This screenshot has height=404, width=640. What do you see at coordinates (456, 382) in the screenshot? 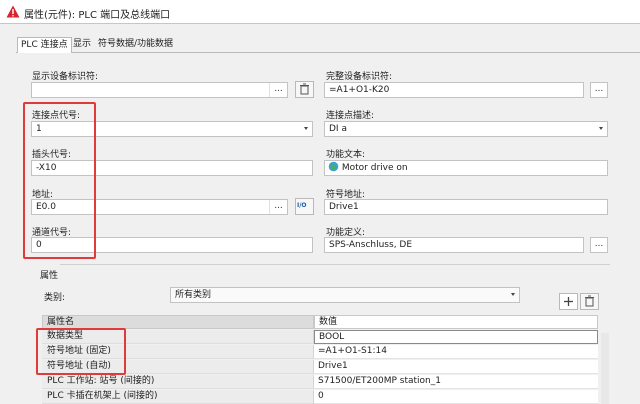
I see `property-value-cell: S71500/ET200MP station_1` at bounding box center [456, 382].